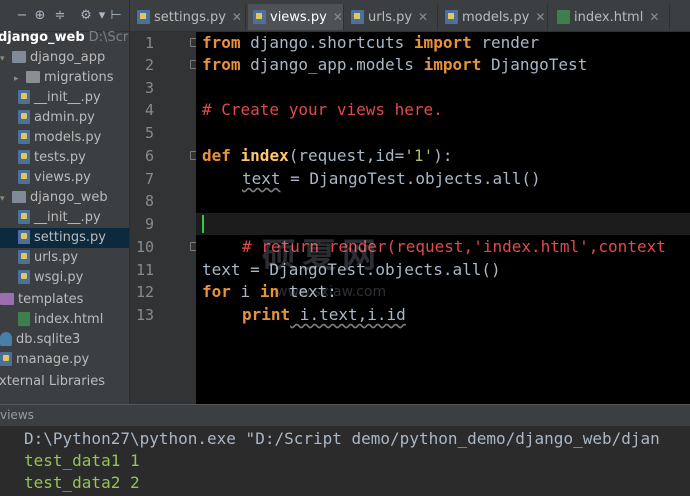  What do you see at coordinates (149, 88) in the screenshot?
I see `line-number: 3` at bounding box center [149, 88].